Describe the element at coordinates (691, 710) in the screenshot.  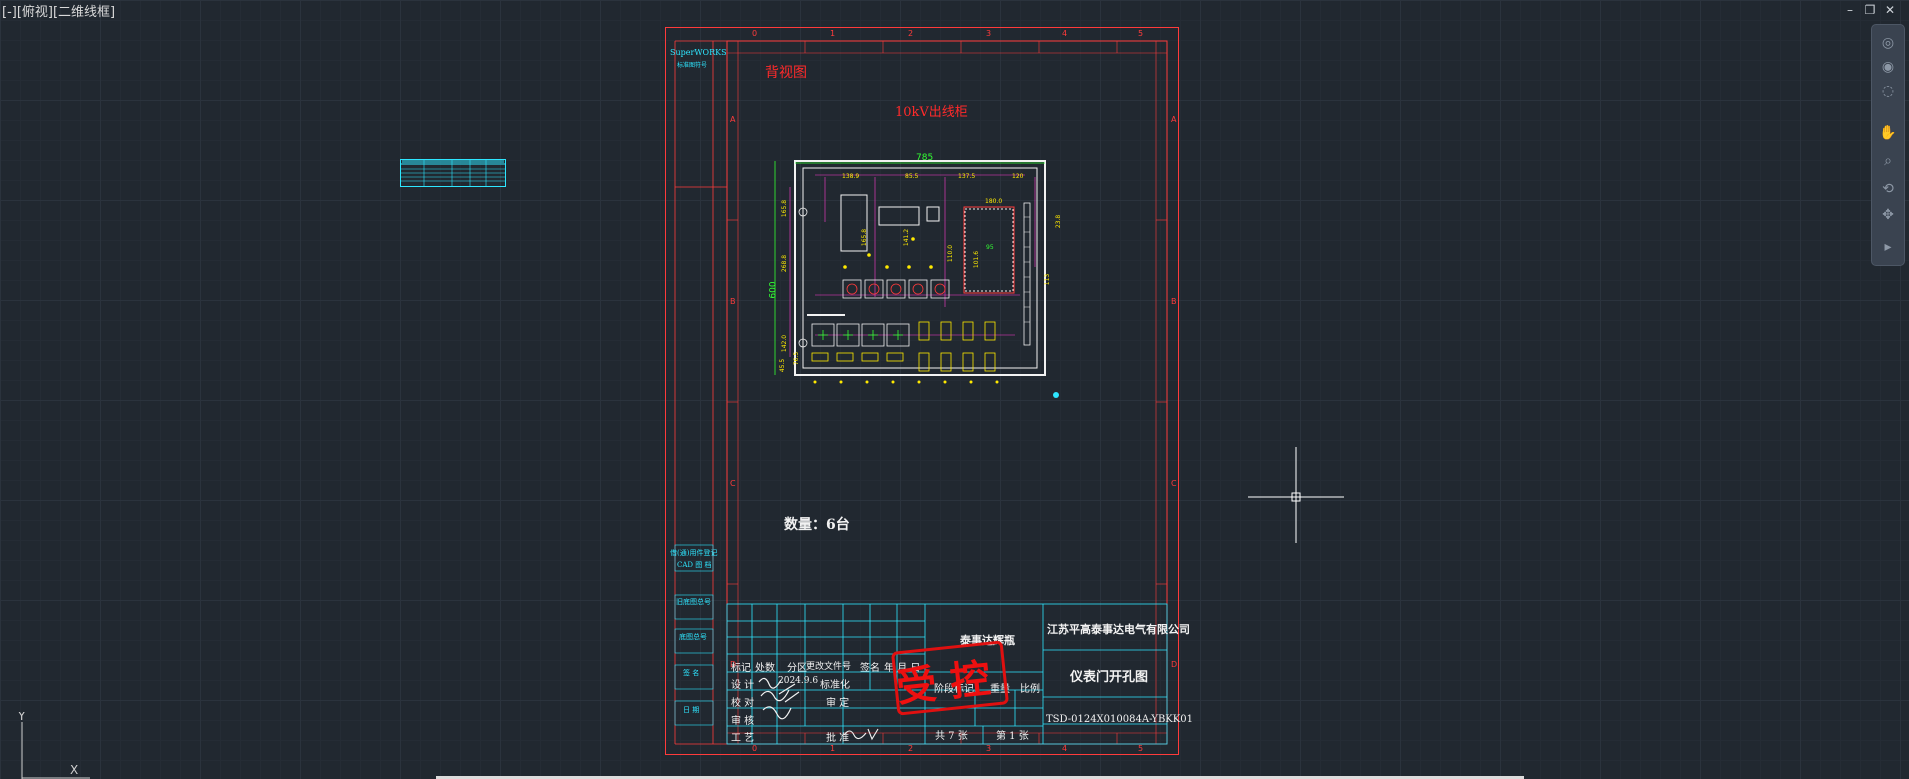
I see `side-label: 日 期` at that location.